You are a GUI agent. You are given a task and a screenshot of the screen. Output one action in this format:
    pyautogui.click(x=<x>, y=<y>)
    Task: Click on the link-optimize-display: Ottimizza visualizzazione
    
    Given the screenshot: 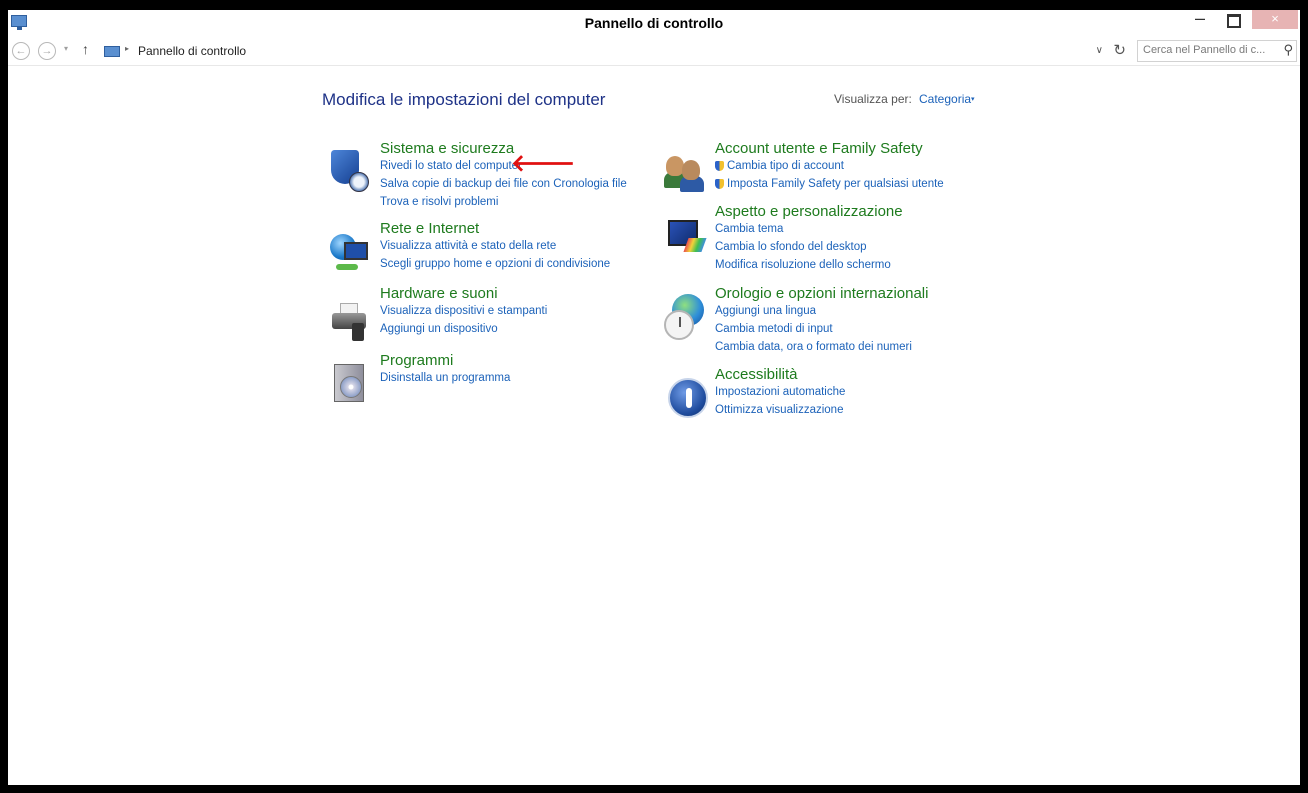 What is the action you would take?
    pyautogui.click(x=780, y=410)
    